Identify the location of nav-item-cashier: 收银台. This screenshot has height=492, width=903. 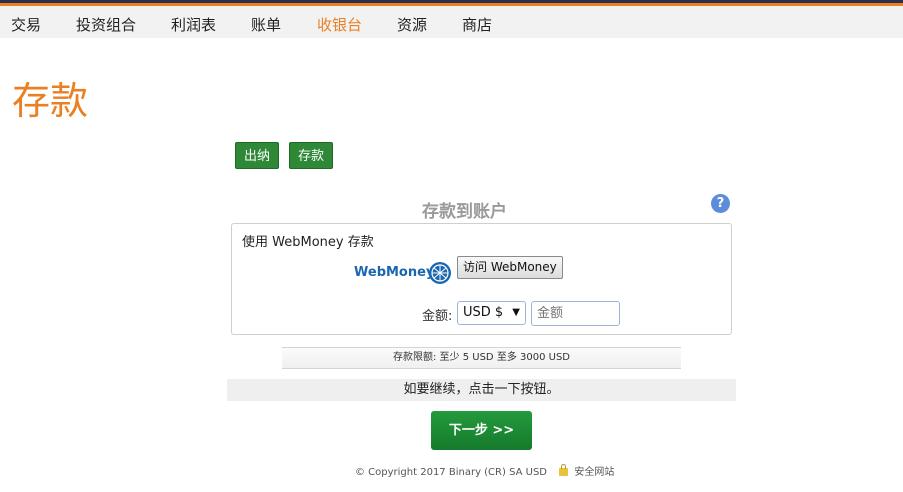
(339, 24).